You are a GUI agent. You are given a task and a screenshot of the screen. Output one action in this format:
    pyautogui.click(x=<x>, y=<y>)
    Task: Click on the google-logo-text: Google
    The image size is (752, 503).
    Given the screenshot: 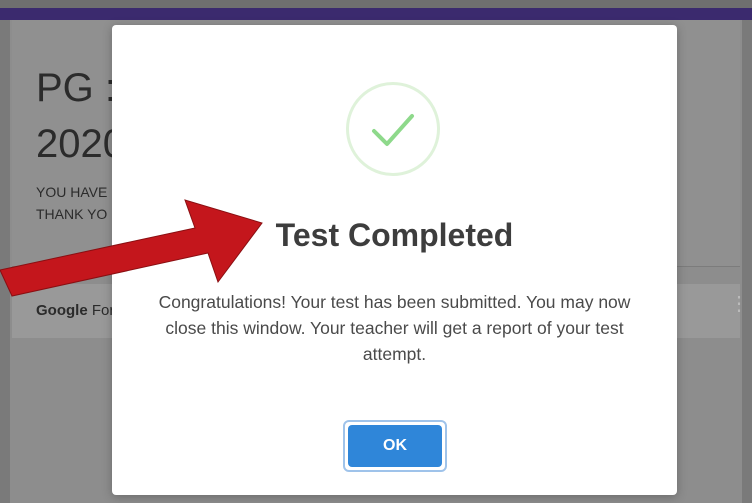 What is the action you would take?
    pyautogui.click(x=62, y=310)
    